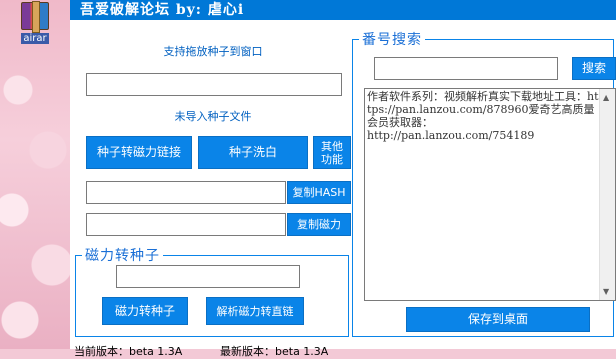  Describe the element at coordinates (319, 192) in the screenshot. I see `copy-hash-button: 复制HASH` at that location.